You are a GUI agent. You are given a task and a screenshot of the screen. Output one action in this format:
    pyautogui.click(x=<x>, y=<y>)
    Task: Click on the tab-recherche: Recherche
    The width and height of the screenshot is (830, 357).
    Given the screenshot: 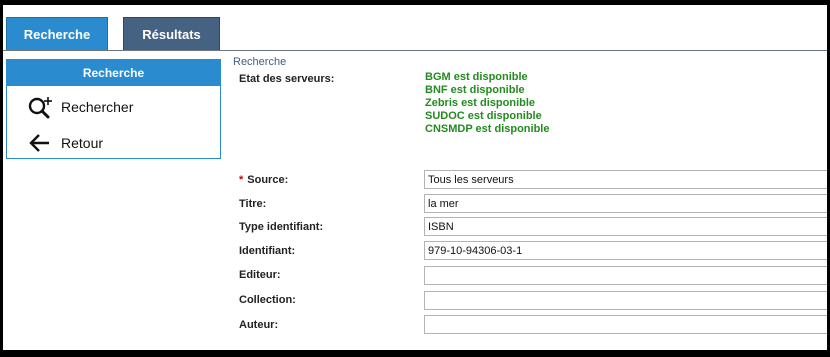 What is the action you would take?
    pyautogui.click(x=57, y=33)
    